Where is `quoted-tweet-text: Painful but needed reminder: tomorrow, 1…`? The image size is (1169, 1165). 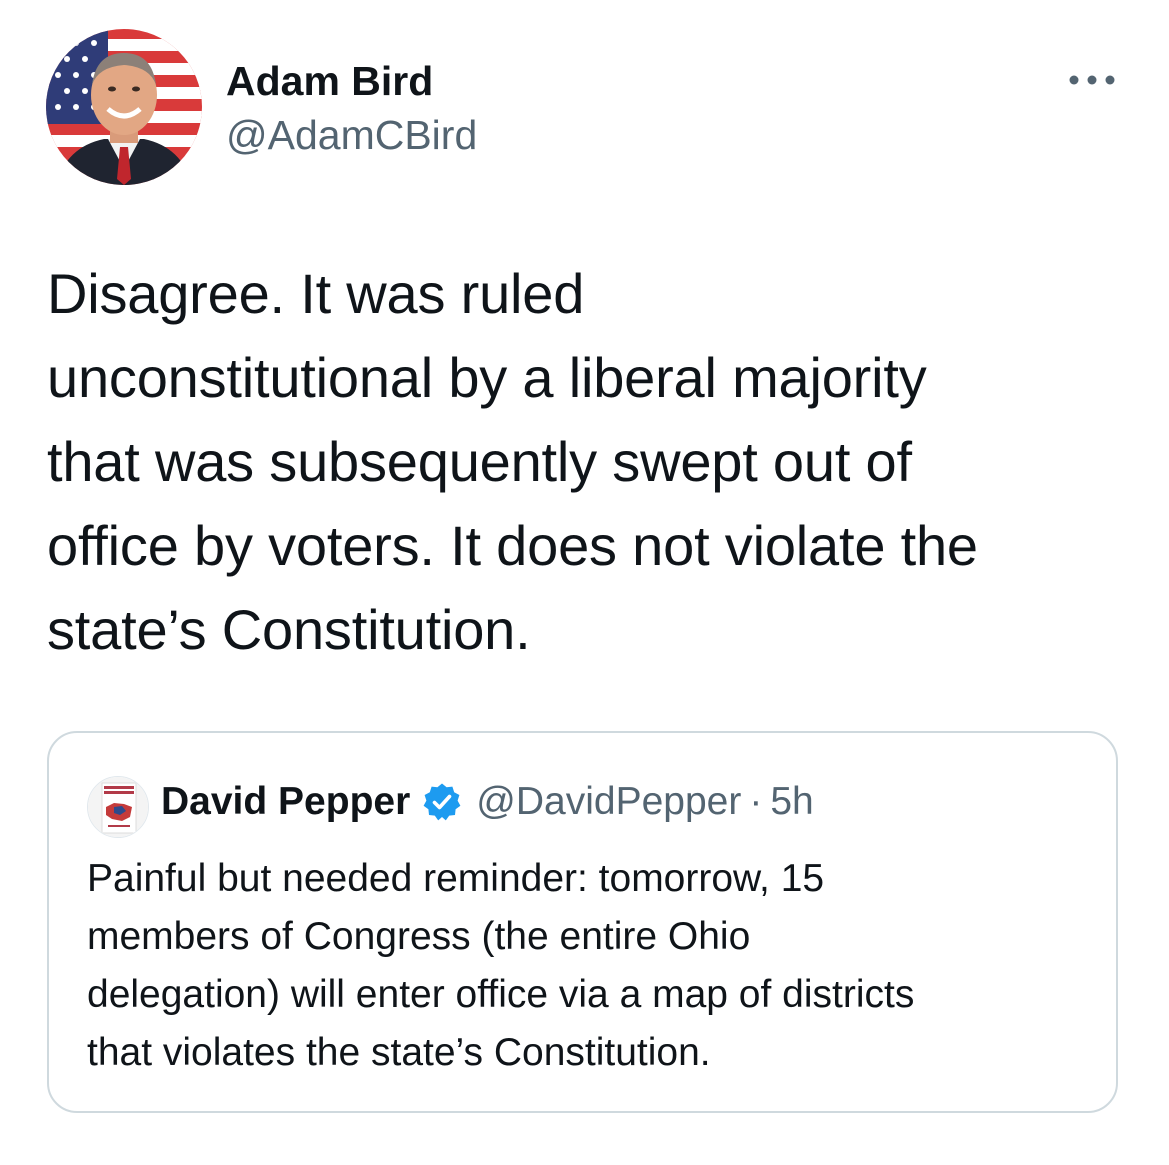 quoted-tweet-text: Painful but needed reminder: tomorrow, 1… is located at coordinates (501, 965).